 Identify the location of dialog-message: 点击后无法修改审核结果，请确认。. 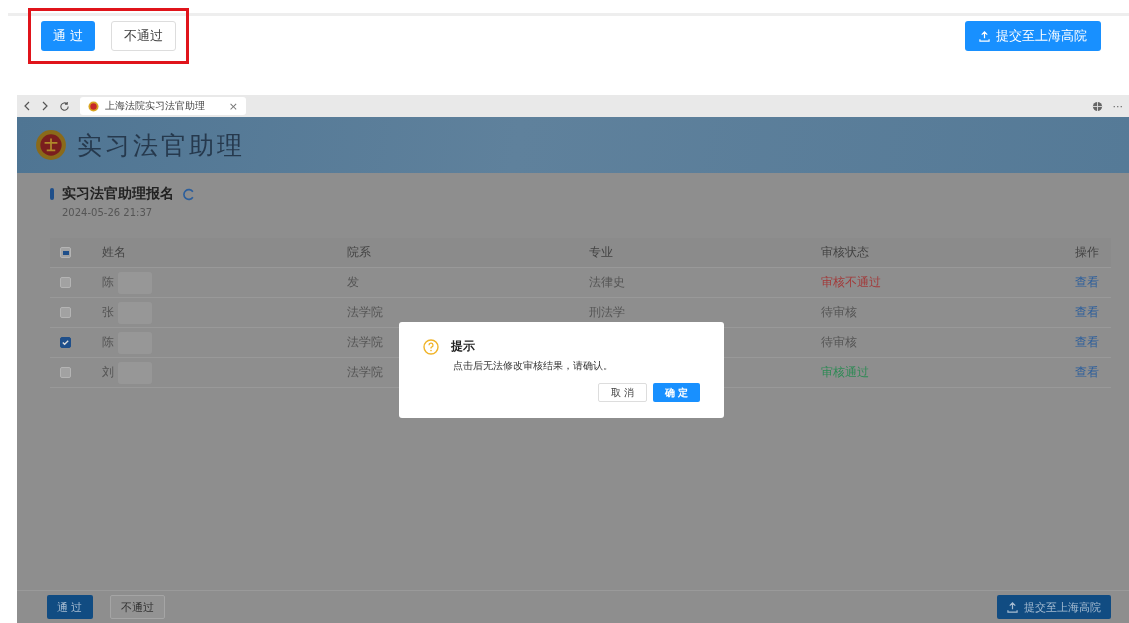
(533, 366).